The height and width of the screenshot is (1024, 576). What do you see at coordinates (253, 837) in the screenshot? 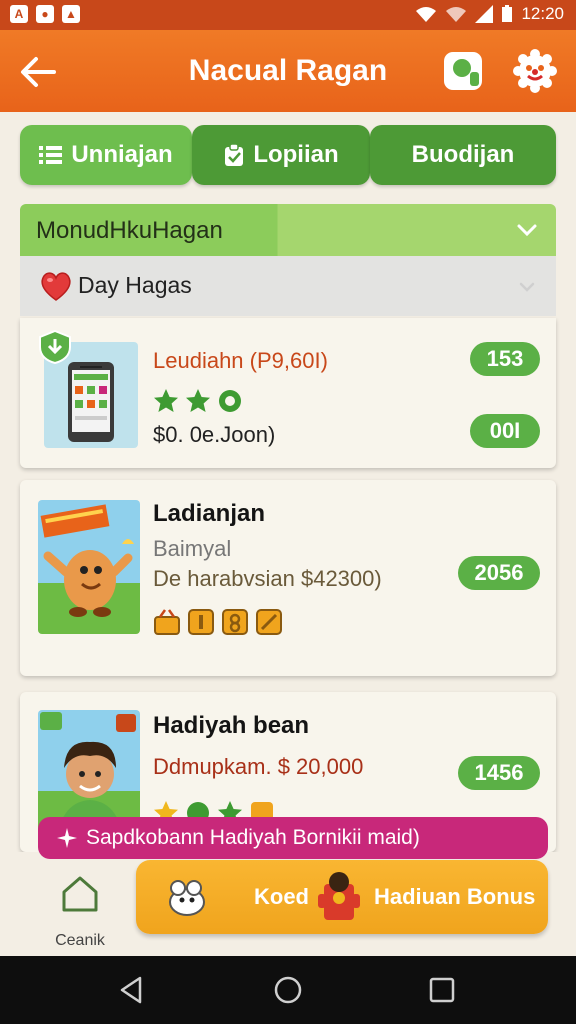
I see `banner-text: Sapdkobann Hadiyah Bornikii maid)` at bounding box center [253, 837].